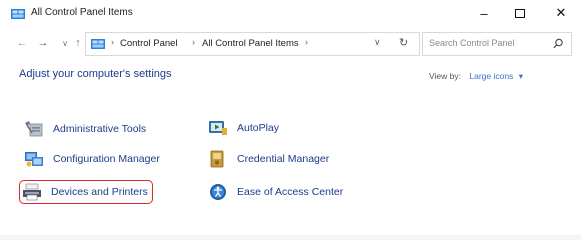  I want to click on search-icon, so click(558, 44).